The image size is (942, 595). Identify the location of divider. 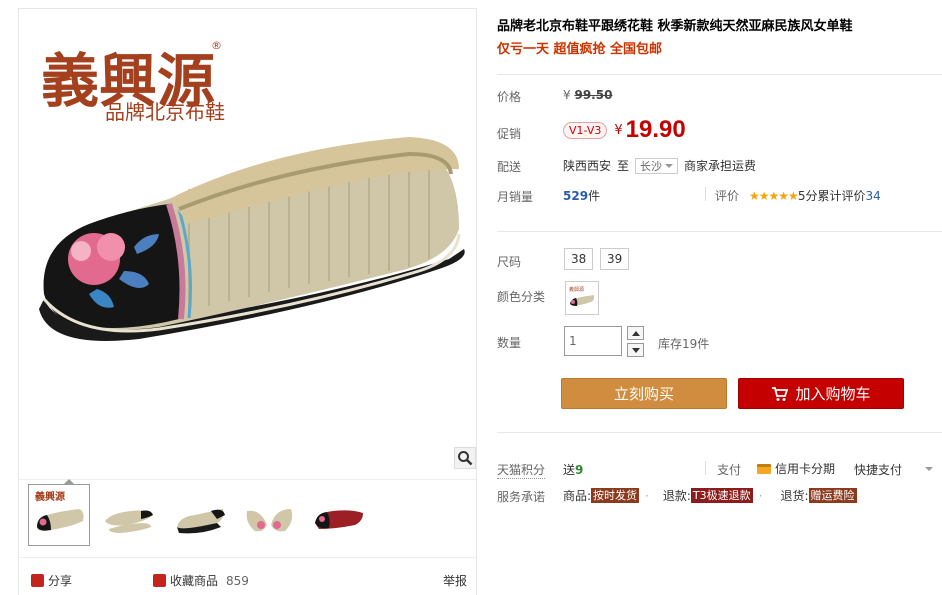
(705, 468).